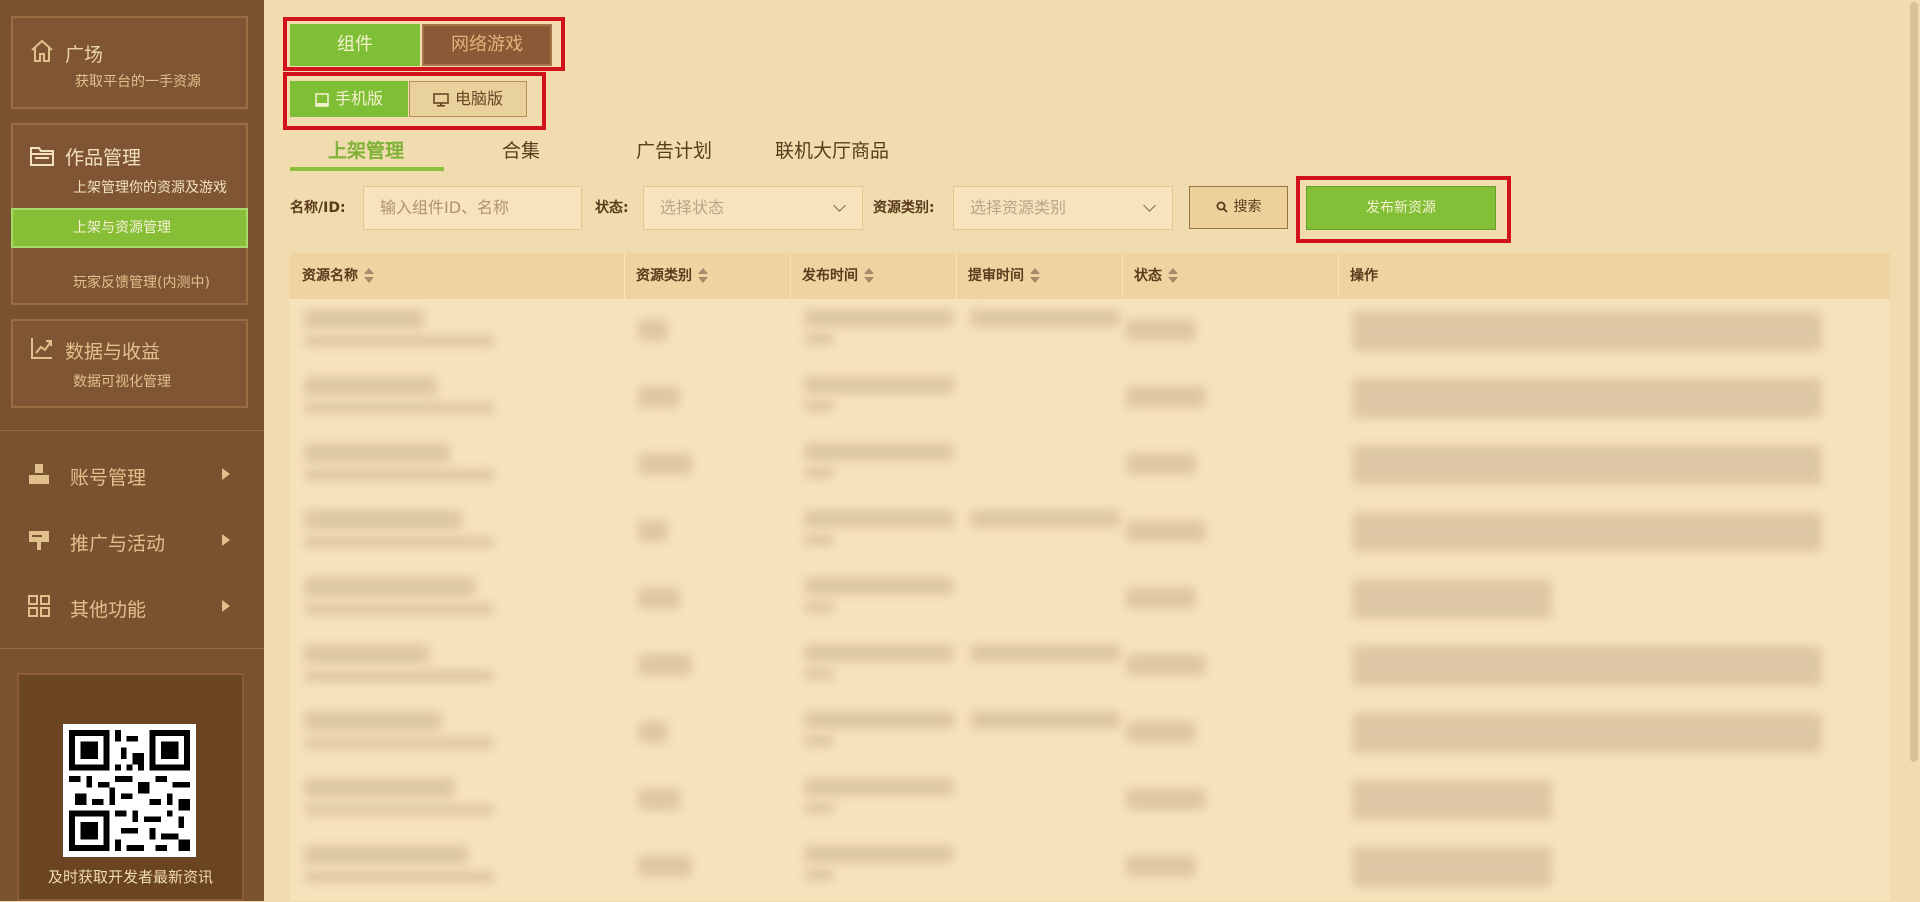 This screenshot has height=902, width=1920. I want to click on account-icon, so click(39, 474).